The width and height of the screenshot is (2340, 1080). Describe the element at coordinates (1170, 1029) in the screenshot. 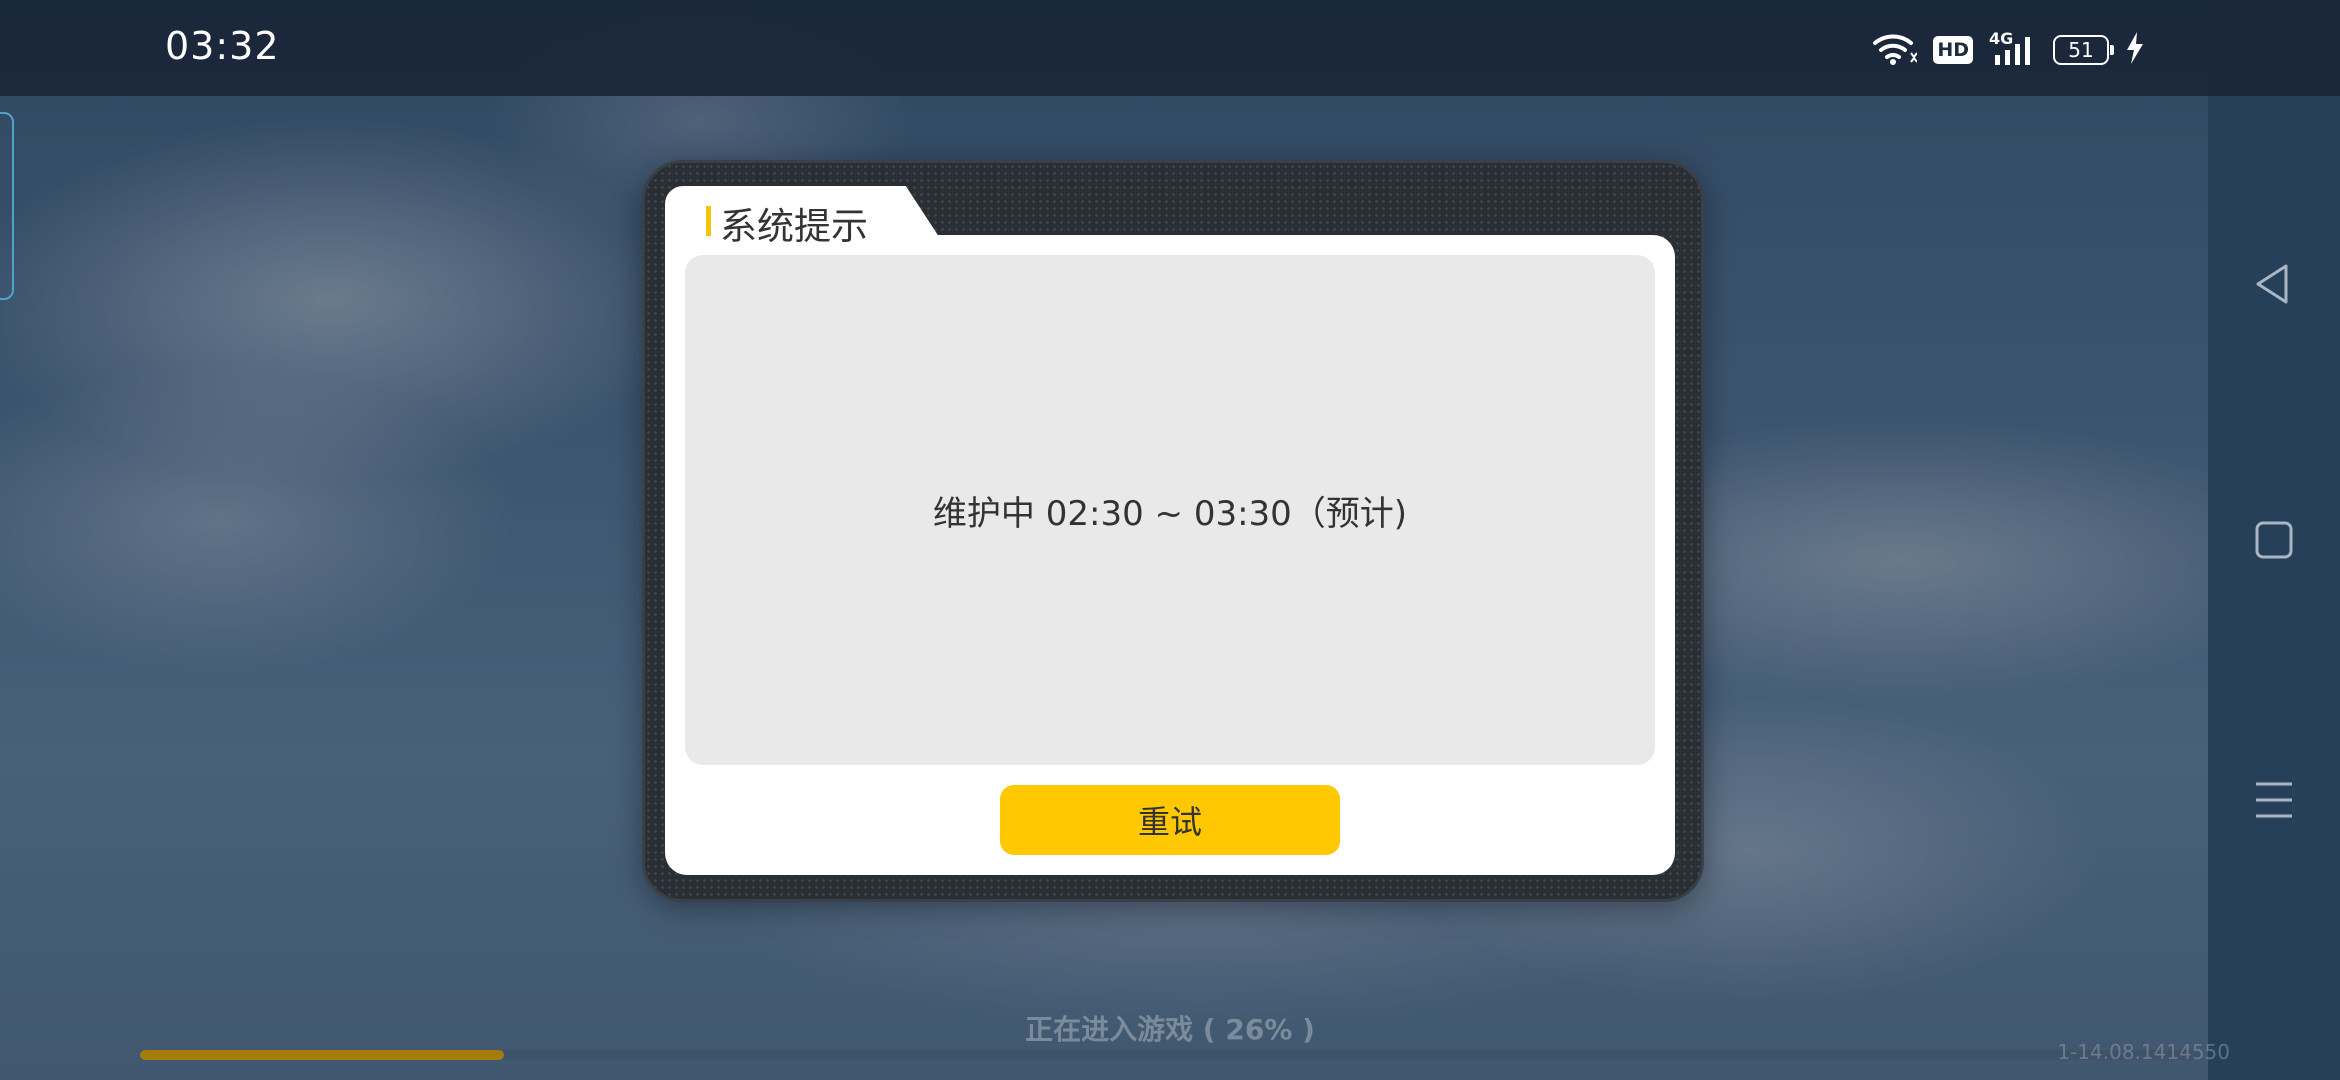

I see `loading-status-text: 正在进入游戏 ( 26% )` at that location.